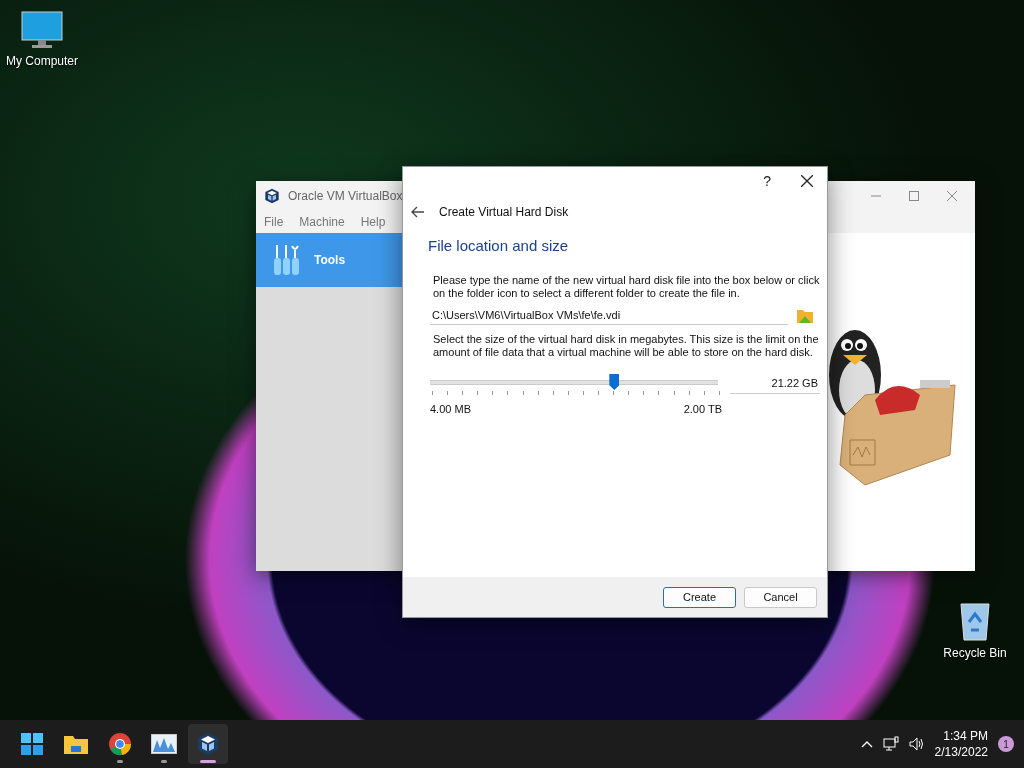 The width and height of the screenshot is (1024, 768). Describe the element at coordinates (42, 61) in the screenshot. I see `desktop-icon-label: My Computer` at that location.